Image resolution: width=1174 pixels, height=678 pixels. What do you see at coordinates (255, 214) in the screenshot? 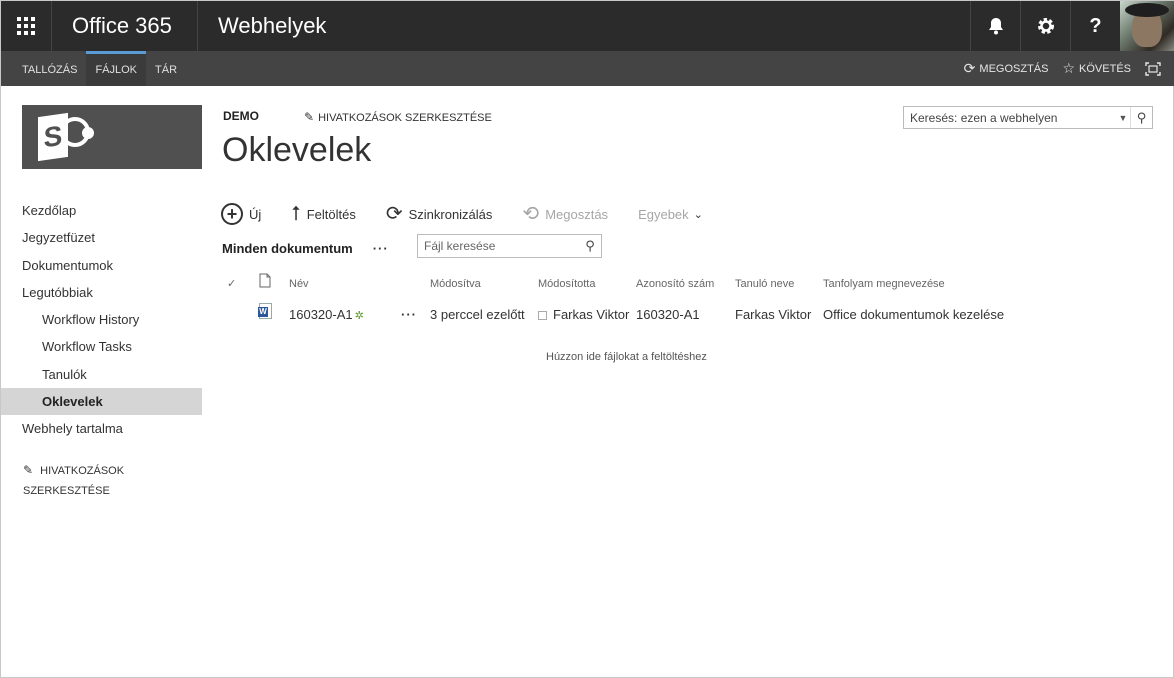
I see `new-label: Új` at bounding box center [255, 214].